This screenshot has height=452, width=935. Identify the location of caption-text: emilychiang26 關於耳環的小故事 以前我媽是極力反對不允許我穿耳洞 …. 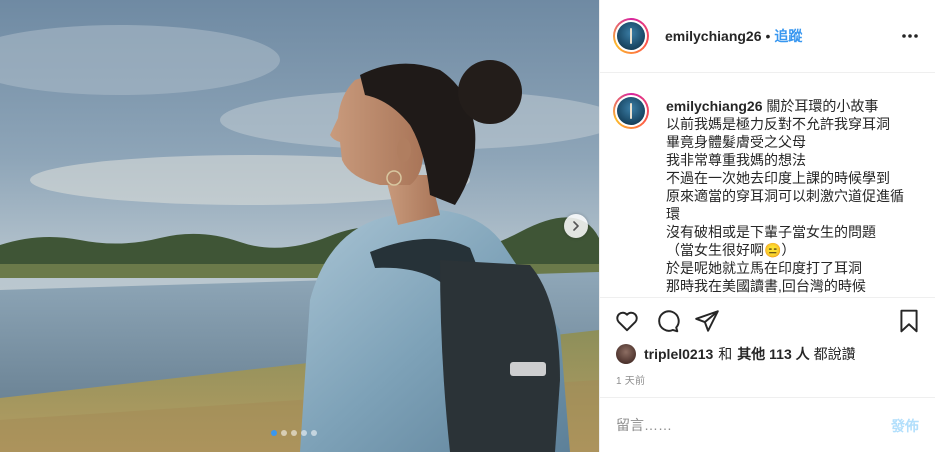
(793, 196).